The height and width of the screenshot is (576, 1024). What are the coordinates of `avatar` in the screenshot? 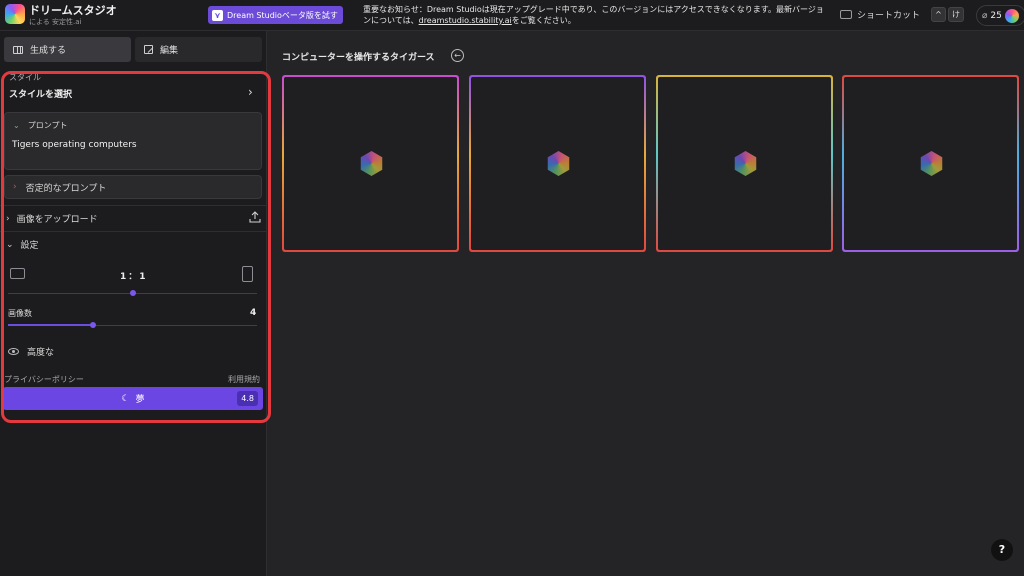 It's located at (1011, 15).